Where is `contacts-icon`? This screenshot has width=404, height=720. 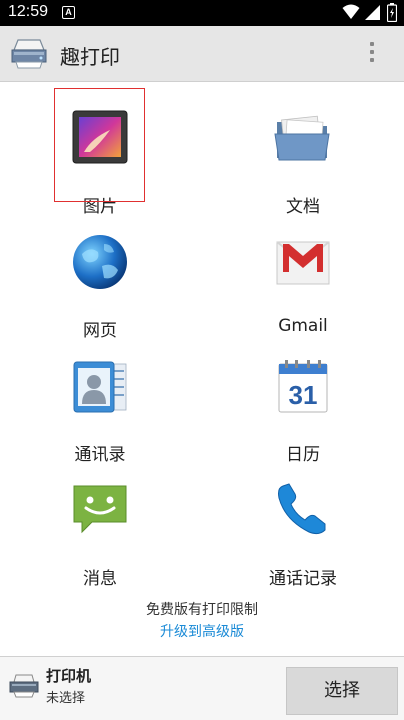
contacts-icon is located at coordinates (100, 387).